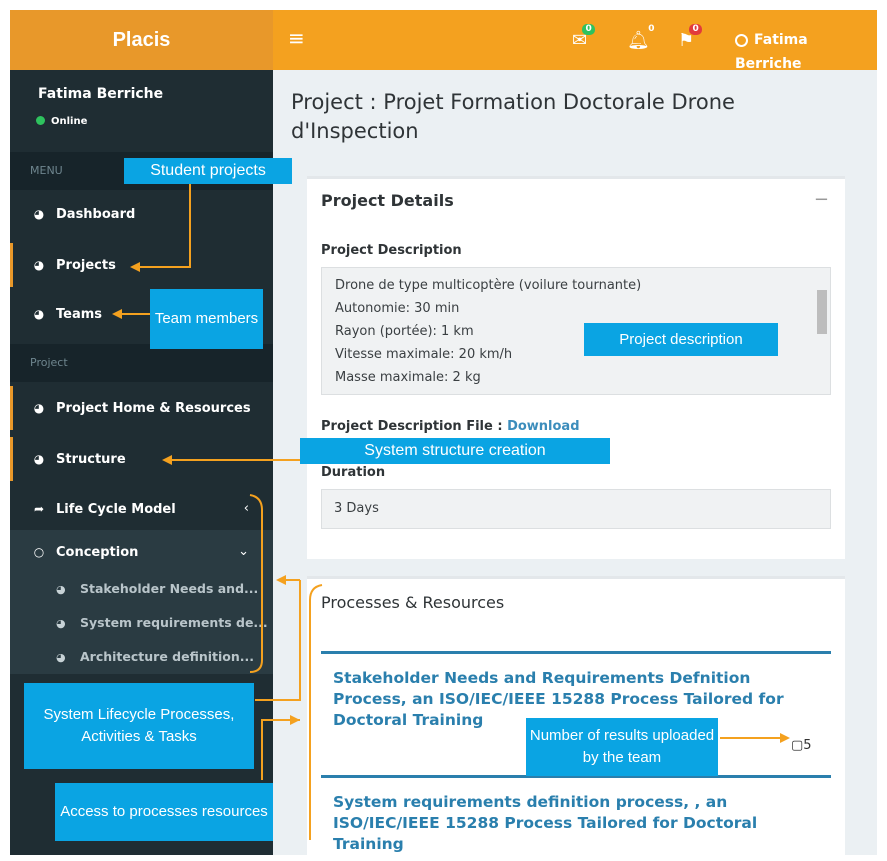 Image resolution: width=887 pixels, height=861 pixels. I want to click on arrowhead-teams, so click(117, 314).